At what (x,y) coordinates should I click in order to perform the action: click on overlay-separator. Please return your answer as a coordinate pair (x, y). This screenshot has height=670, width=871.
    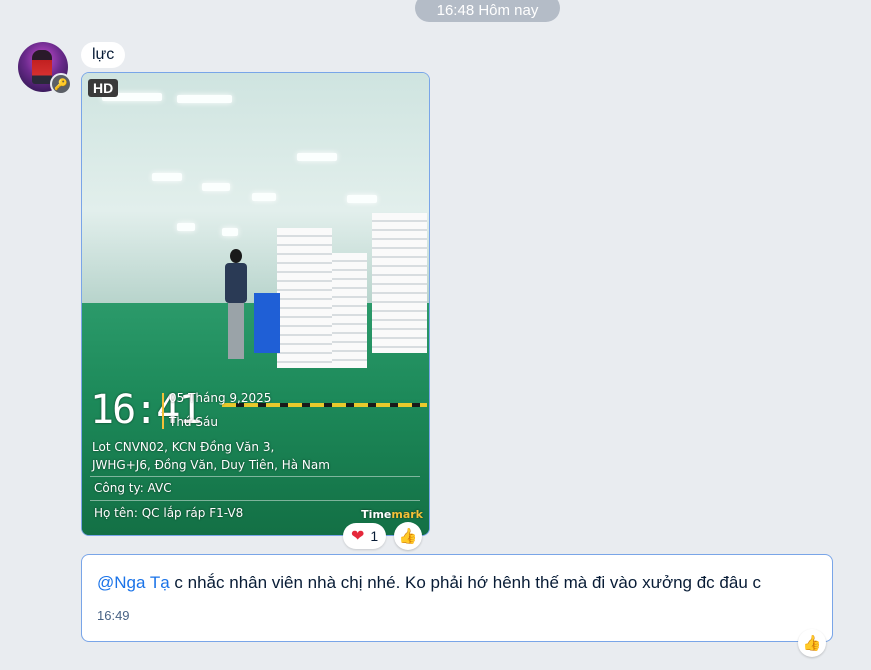
    Looking at the image, I should click on (163, 411).